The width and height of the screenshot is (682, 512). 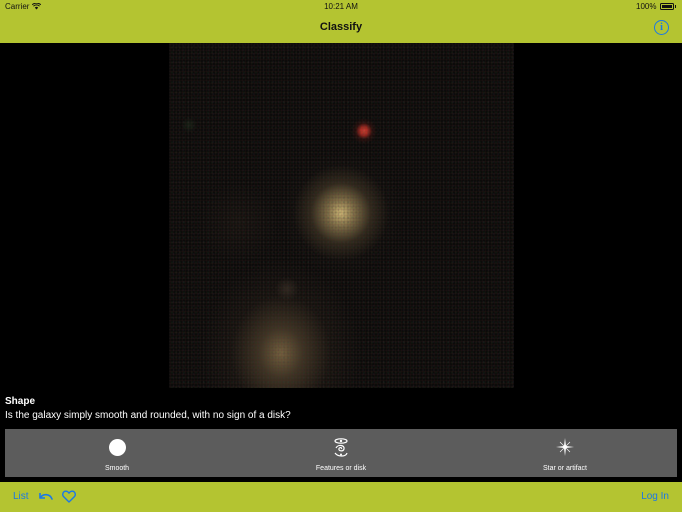 I want to click on status-time: 10:21 AM, so click(x=341, y=6).